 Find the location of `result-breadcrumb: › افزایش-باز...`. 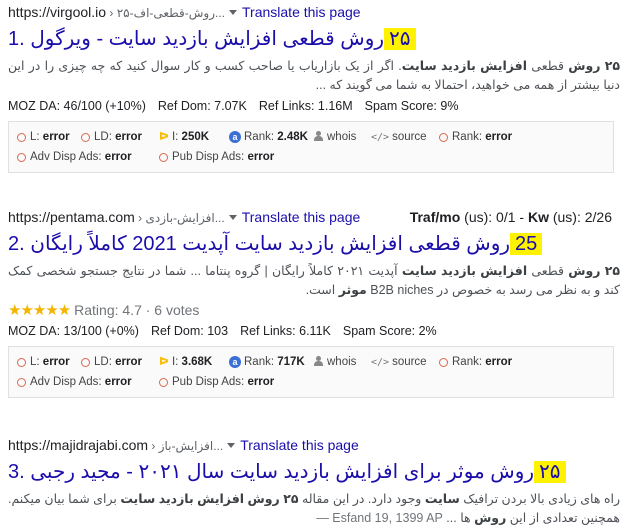

result-breadcrumb: › افزایش-باز... is located at coordinates (186, 446).